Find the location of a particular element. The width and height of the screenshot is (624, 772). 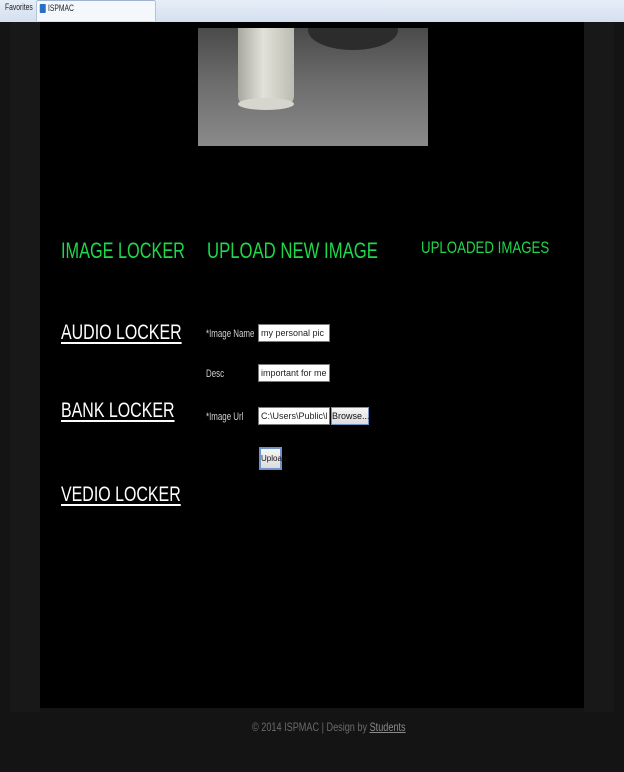

banner-cup-rim is located at coordinates (266, 104).